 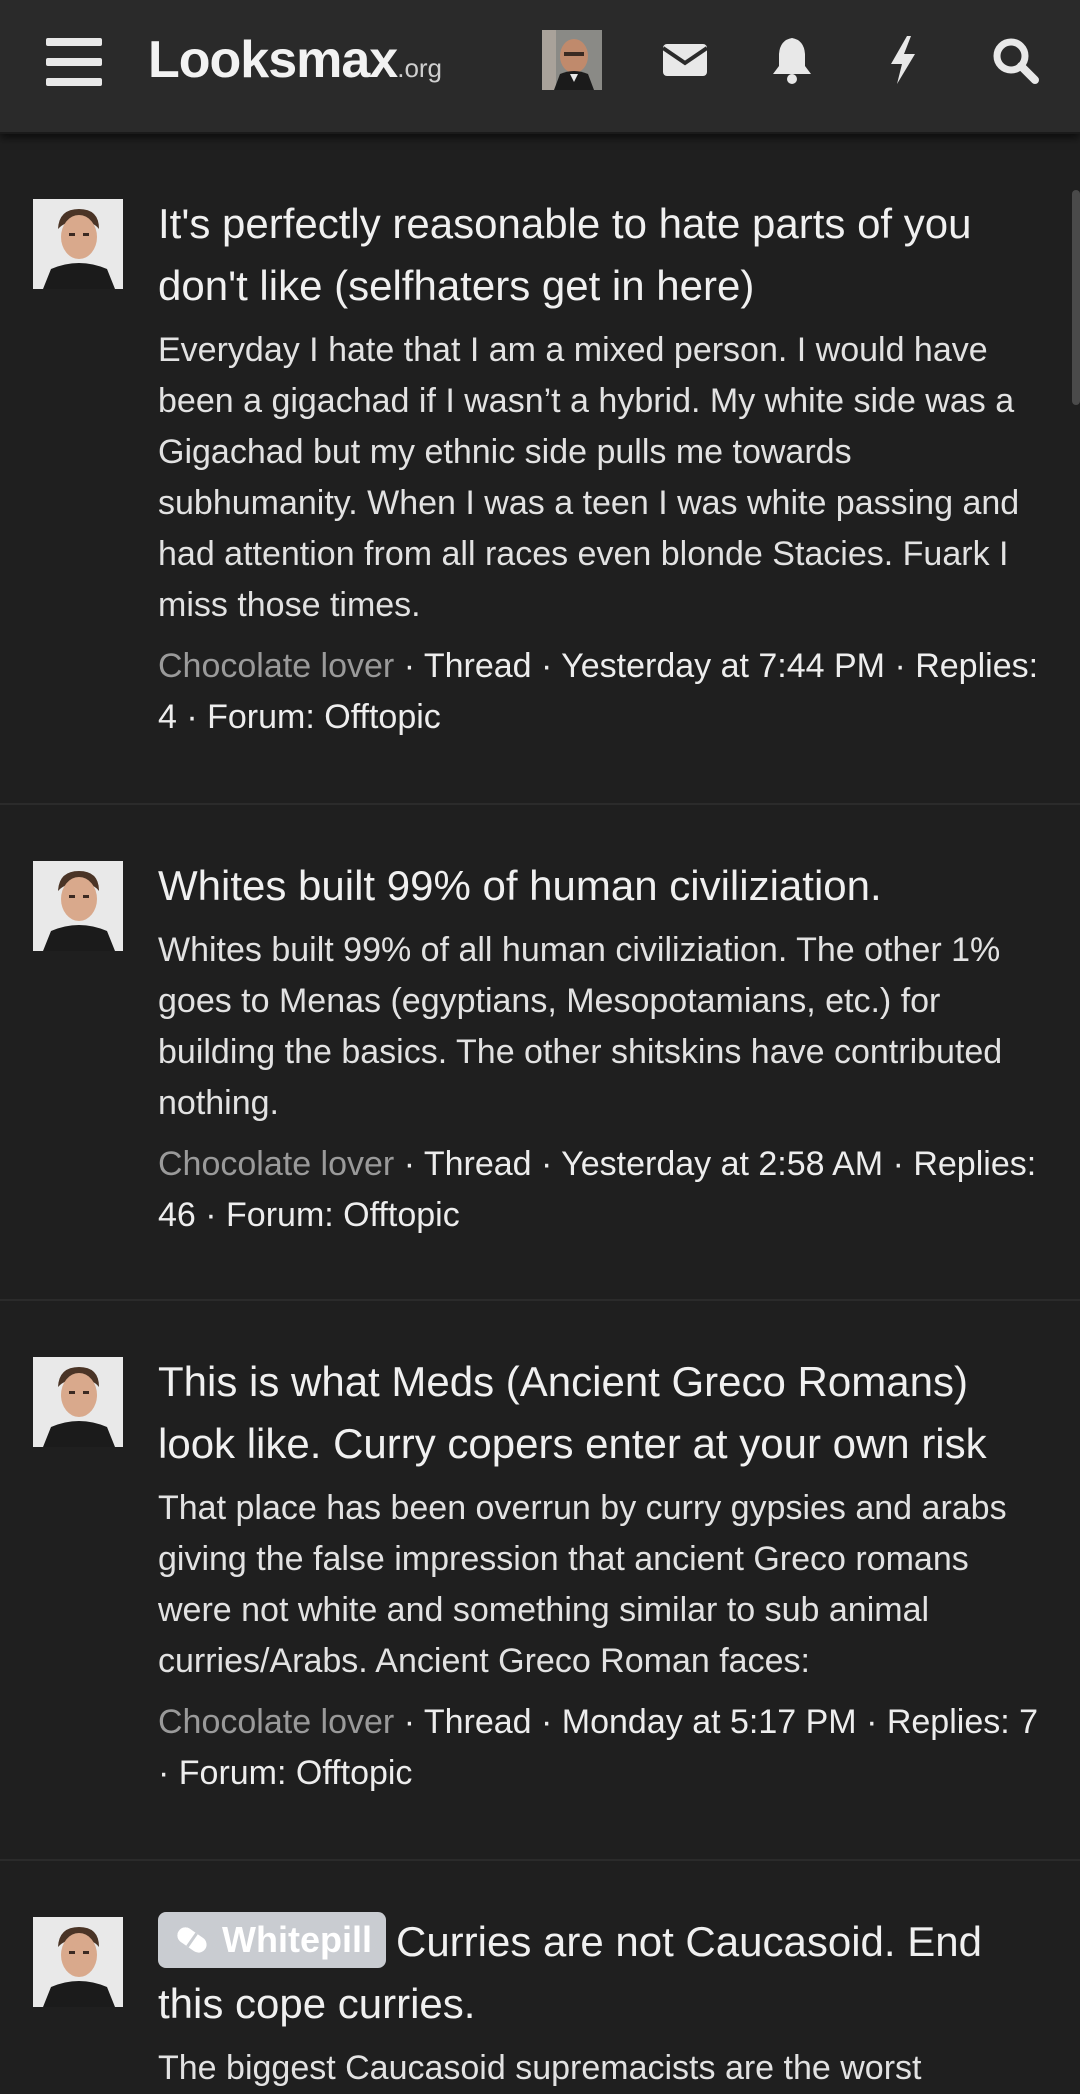 I want to click on thread-prefix-badge: Whitepill, so click(x=272, y=1940).